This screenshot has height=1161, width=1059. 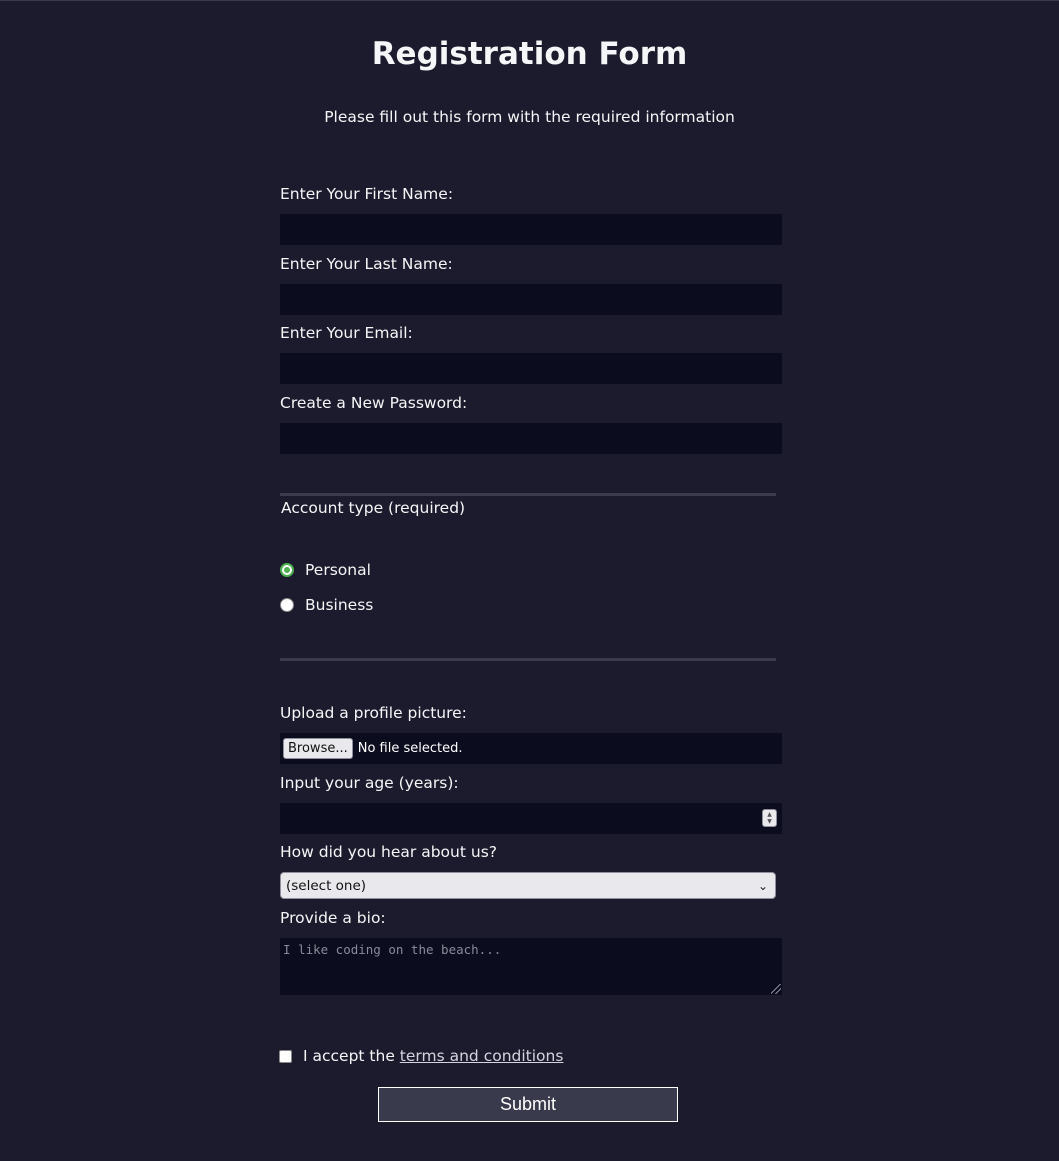 What do you see at coordinates (528, 1104) in the screenshot?
I see `submit-button: Submit` at bounding box center [528, 1104].